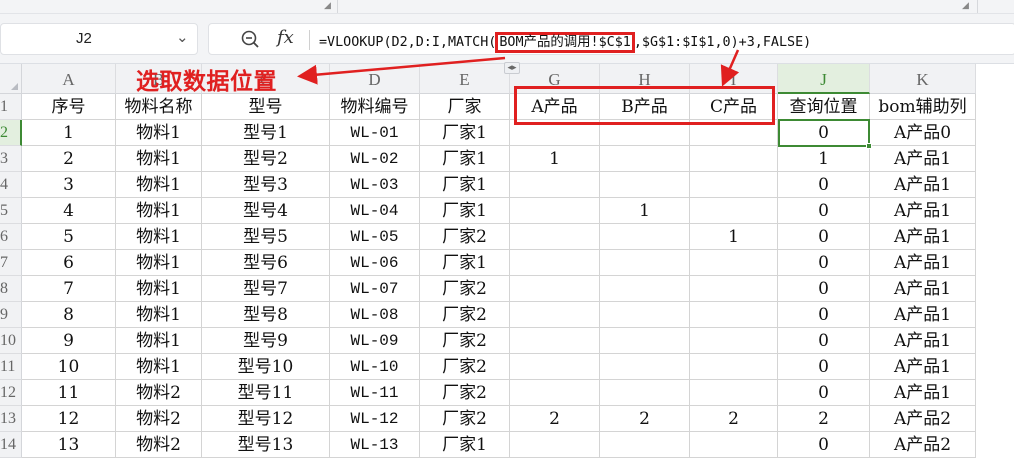  I want to click on data-cell: 型号9, so click(266, 341).